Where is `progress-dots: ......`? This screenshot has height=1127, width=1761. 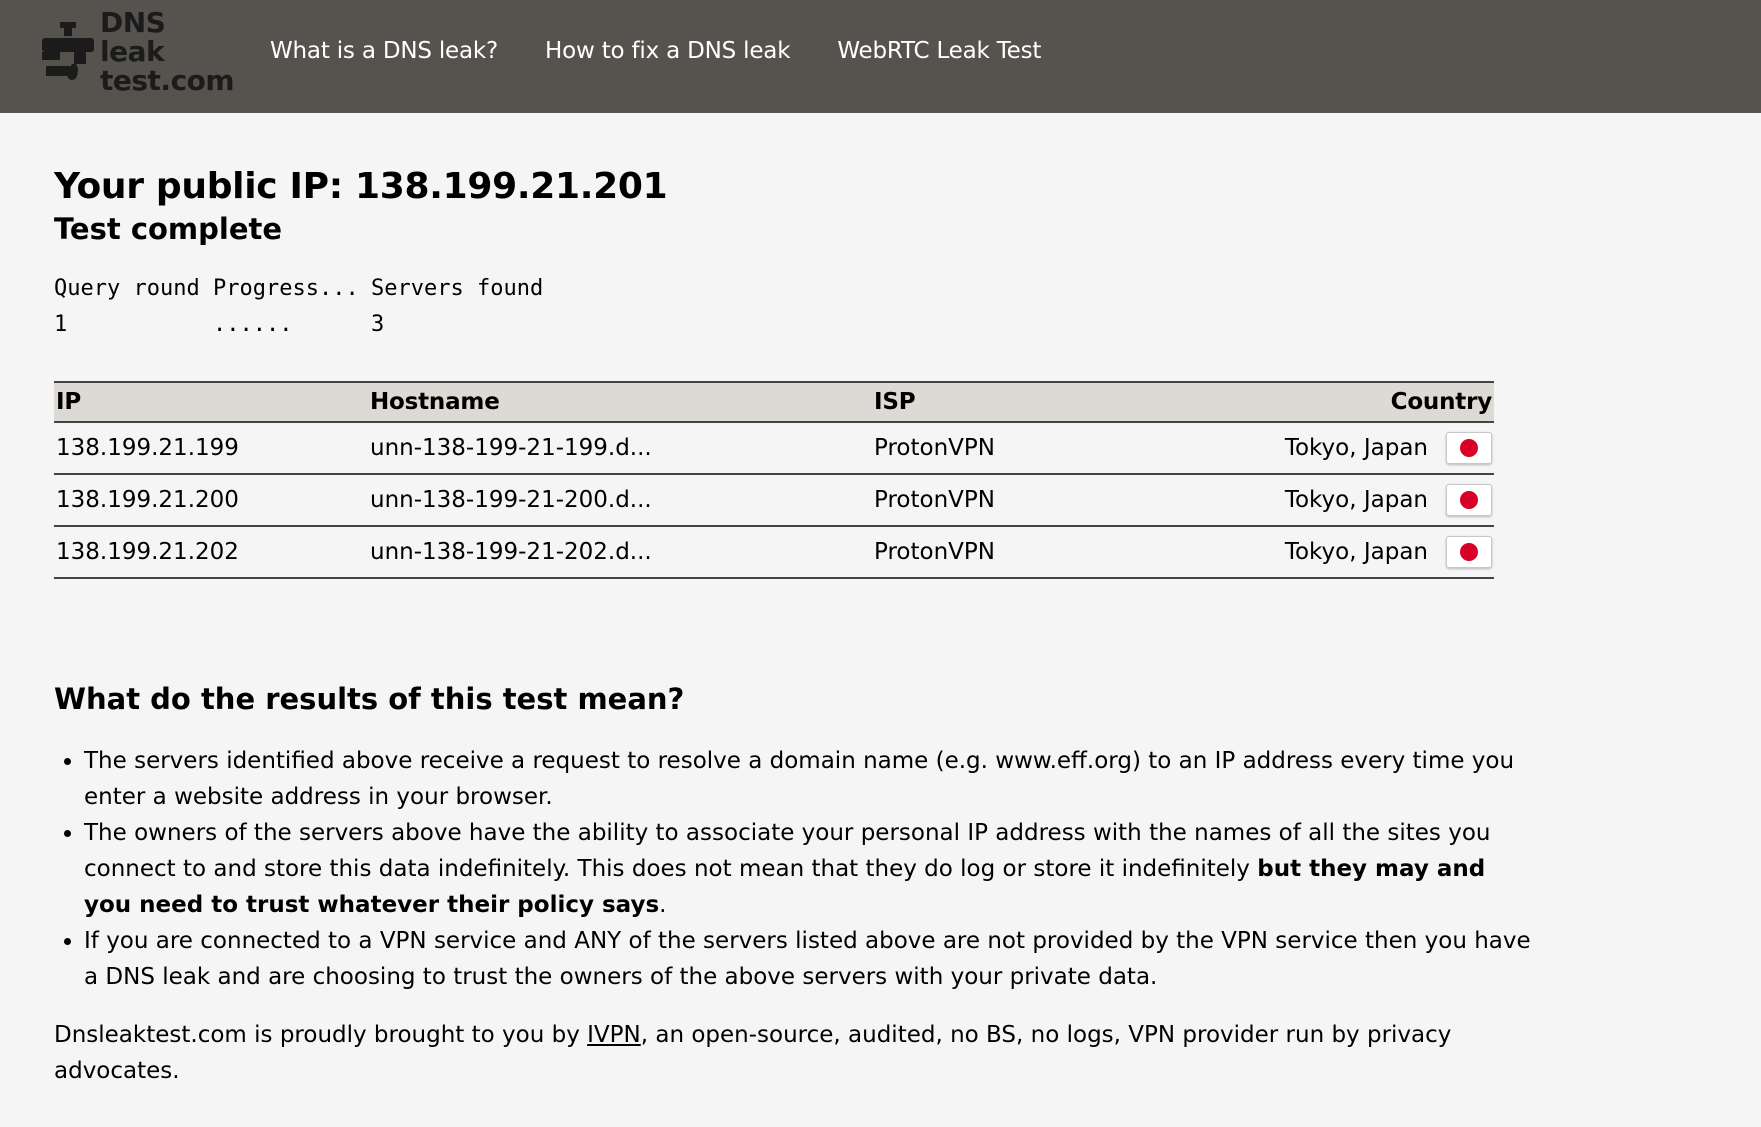 progress-dots: ...... is located at coordinates (253, 324).